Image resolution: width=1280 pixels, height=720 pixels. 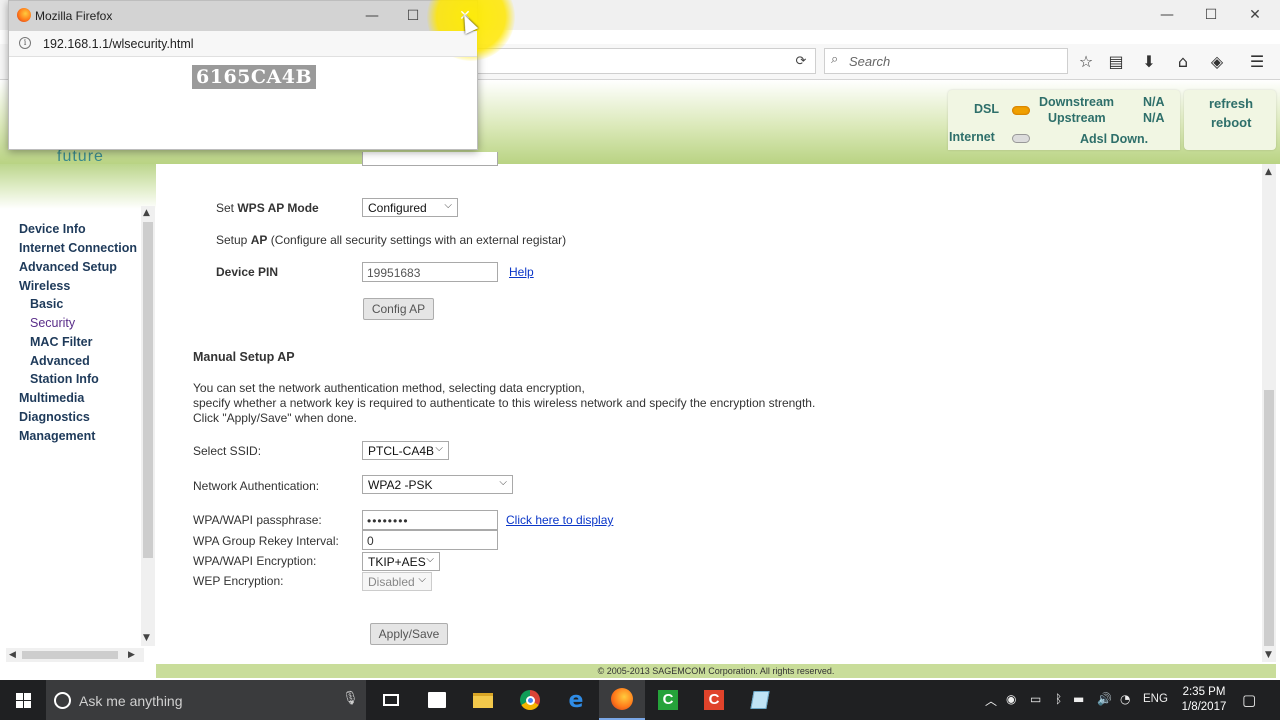 What do you see at coordinates (430, 540) in the screenshot?
I see `rekey-interval-field: 0` at bounding box center [430, 540].